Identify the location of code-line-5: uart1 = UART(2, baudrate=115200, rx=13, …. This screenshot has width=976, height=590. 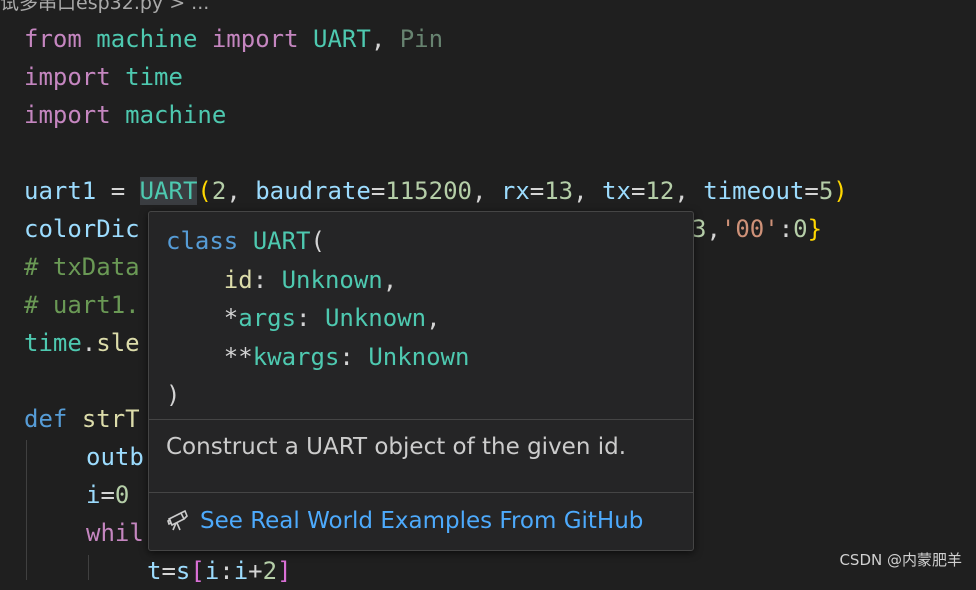
(436, 191).